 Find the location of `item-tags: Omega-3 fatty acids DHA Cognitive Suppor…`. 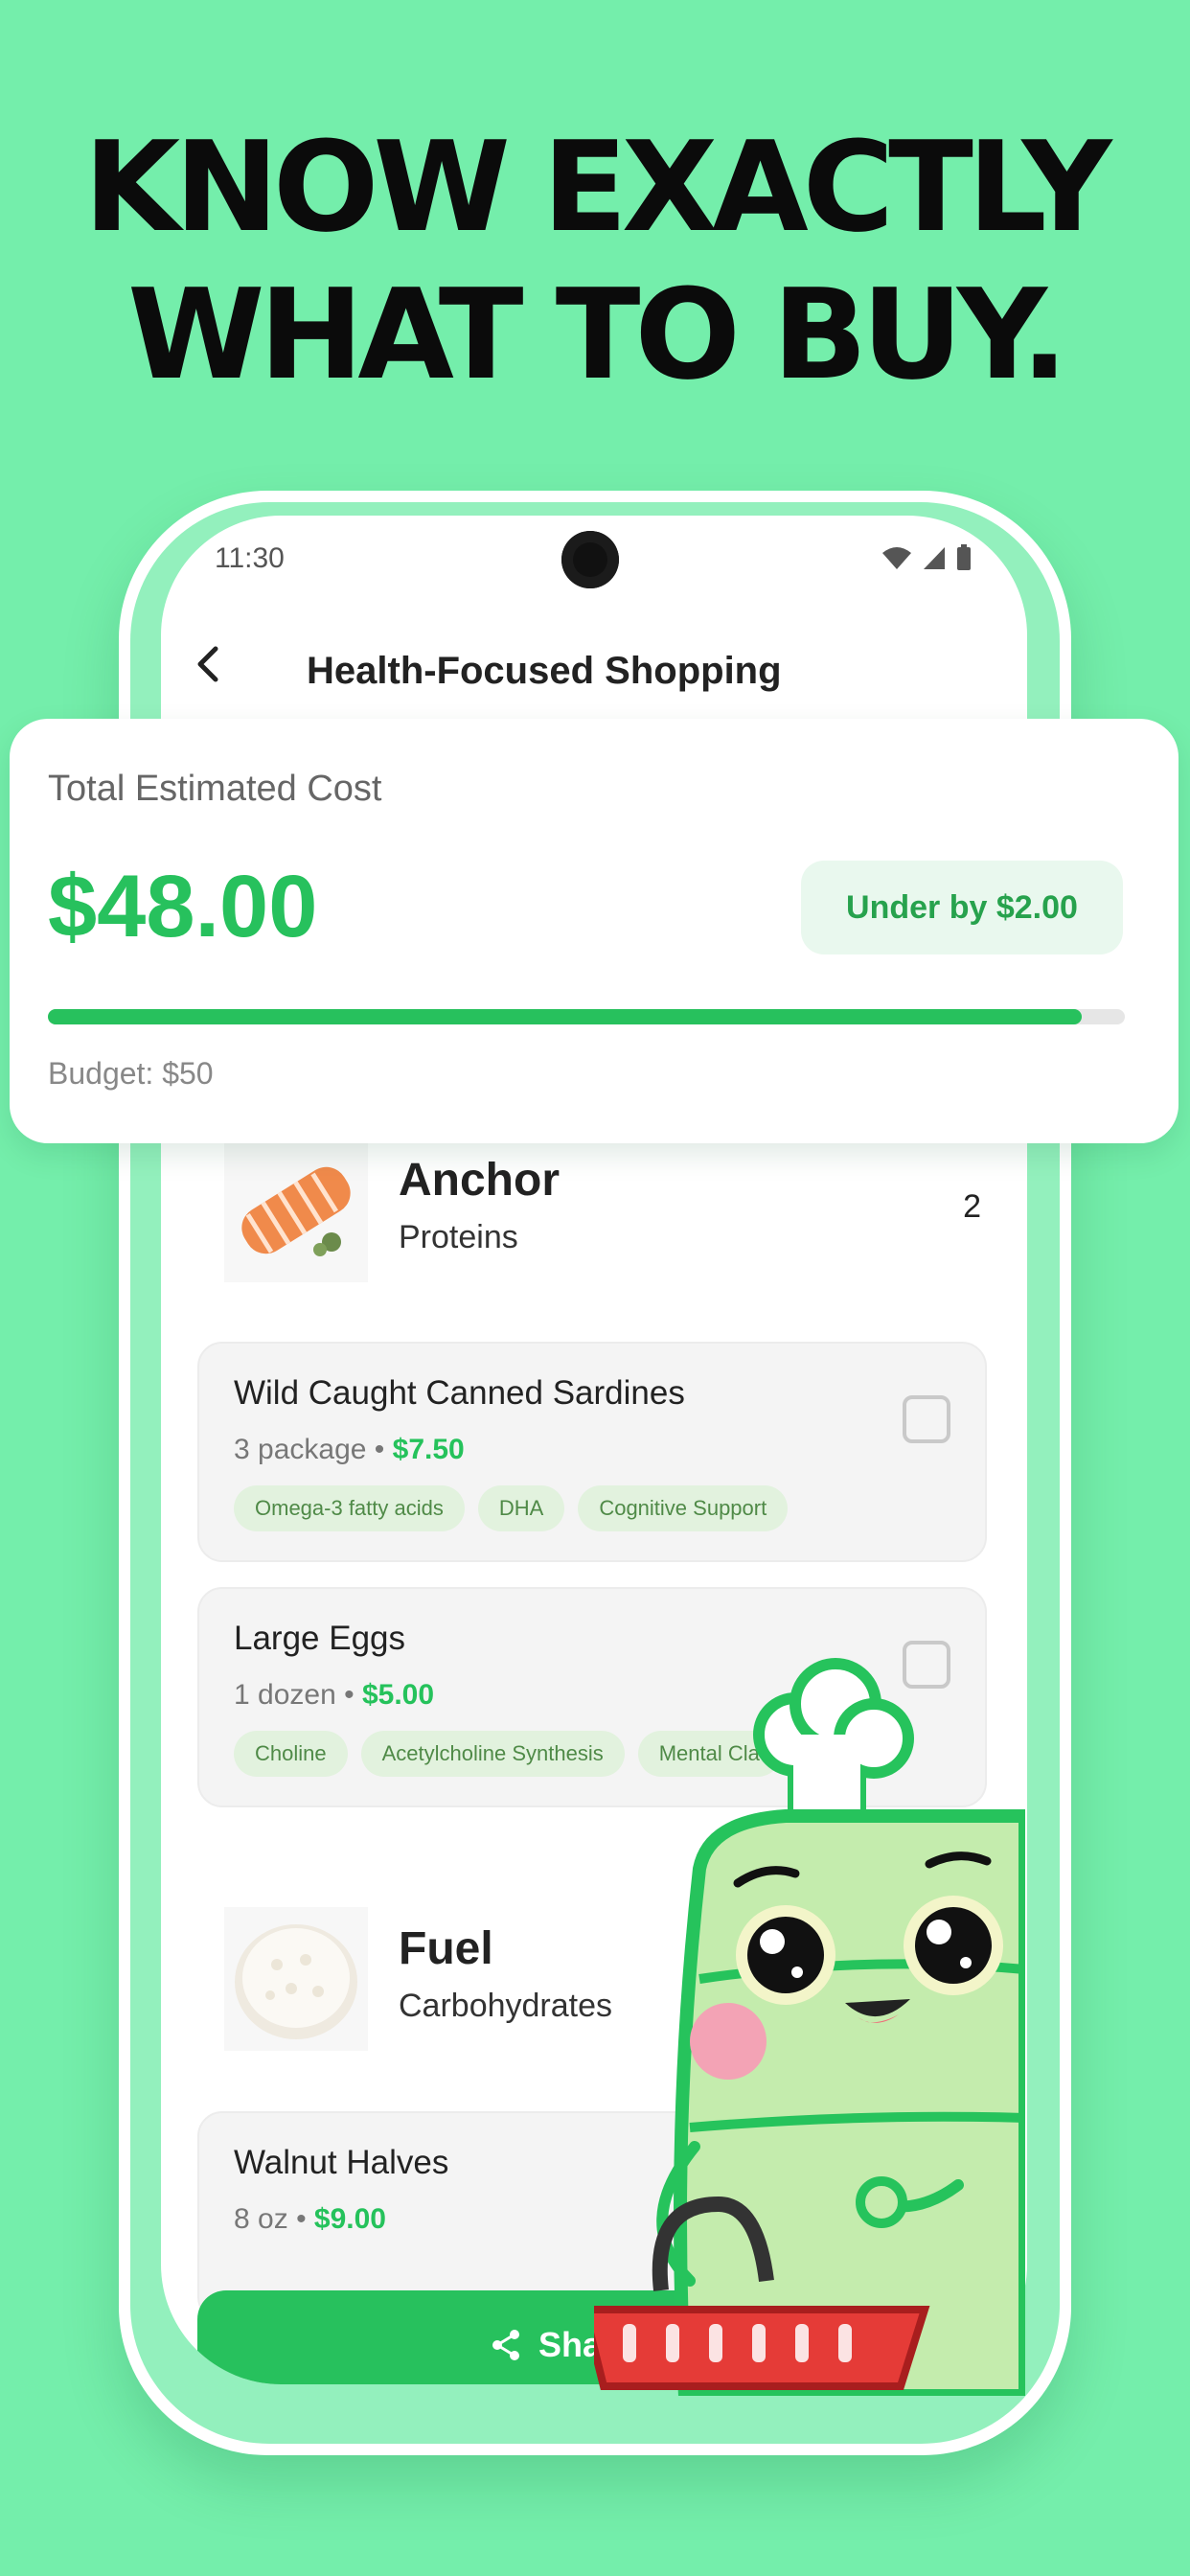

item-tags: Omega-3 fatty acids DHA Cognitive Suppor… is located at coordinates (512, 1508).